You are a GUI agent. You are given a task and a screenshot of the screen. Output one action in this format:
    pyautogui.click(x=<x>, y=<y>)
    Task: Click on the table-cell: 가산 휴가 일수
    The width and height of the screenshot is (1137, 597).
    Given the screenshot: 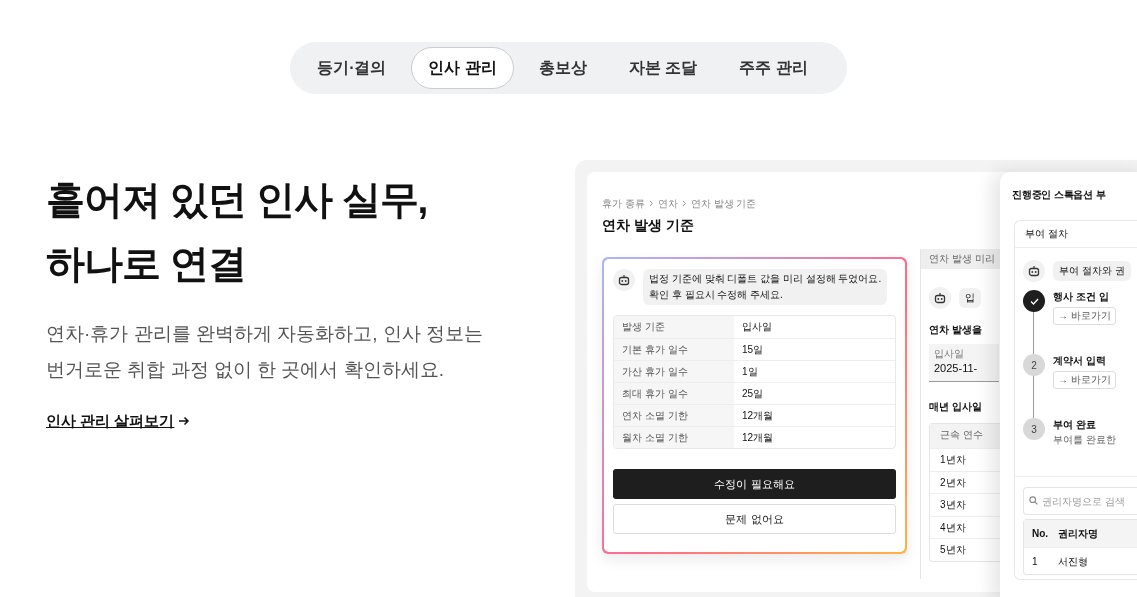 What is the action you would take?
    pyautogui.click(x=674, y=371)
    